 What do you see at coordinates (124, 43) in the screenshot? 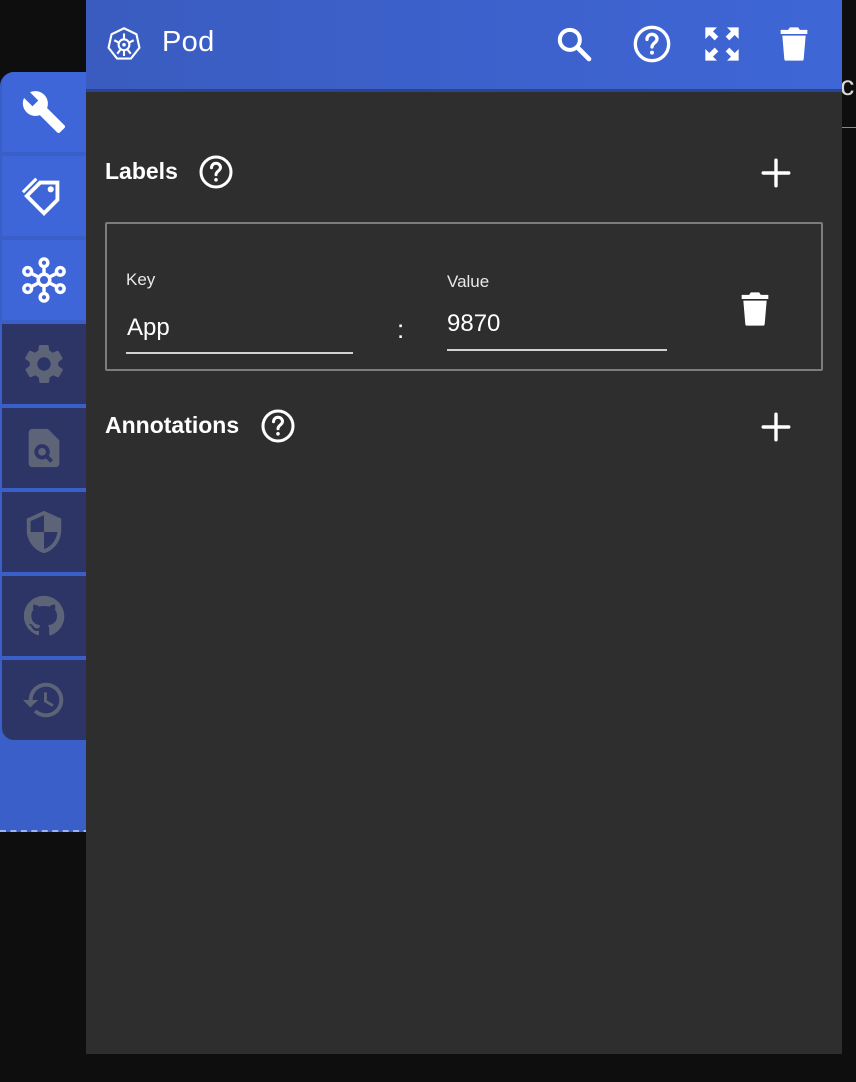
I see `kubernetes-logo-icon` at bounding box center [124, 43].